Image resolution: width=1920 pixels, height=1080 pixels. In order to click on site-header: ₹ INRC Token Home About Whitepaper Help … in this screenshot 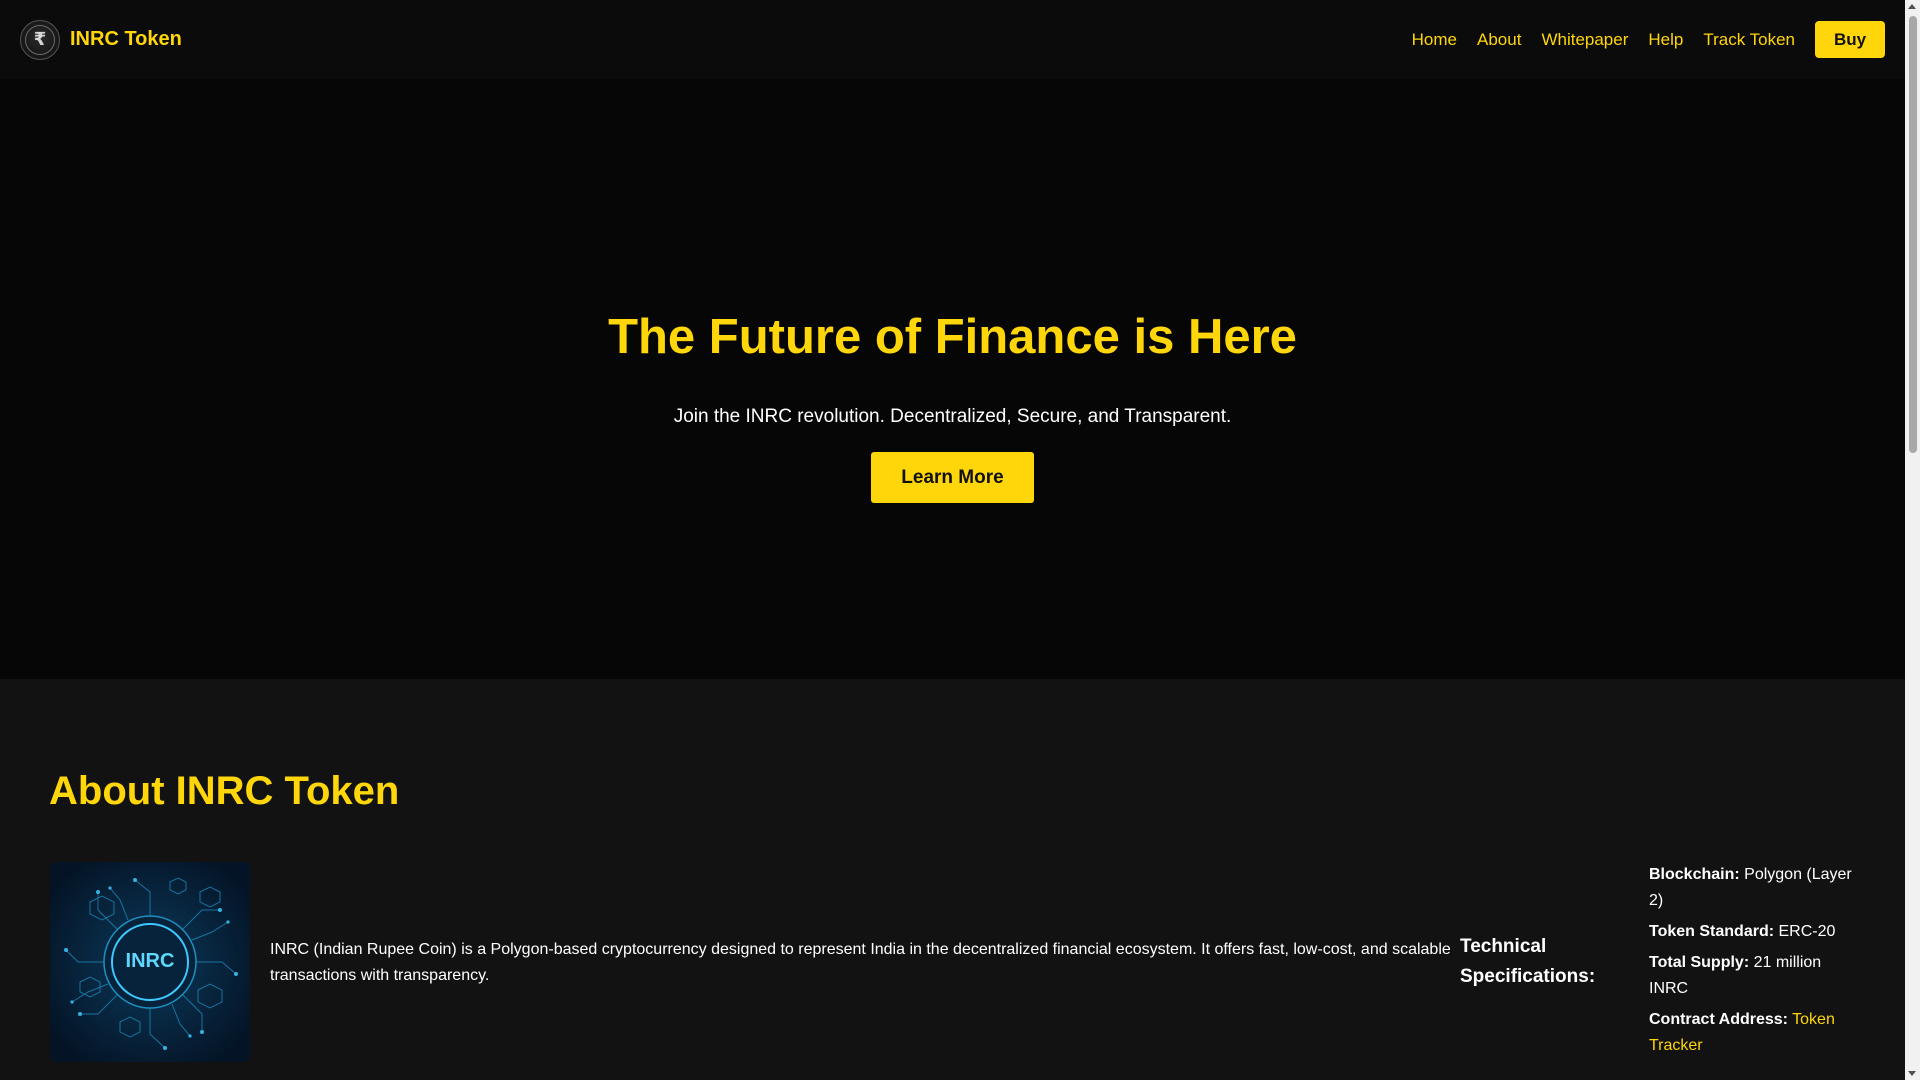, I will do `click(952, 39)`.